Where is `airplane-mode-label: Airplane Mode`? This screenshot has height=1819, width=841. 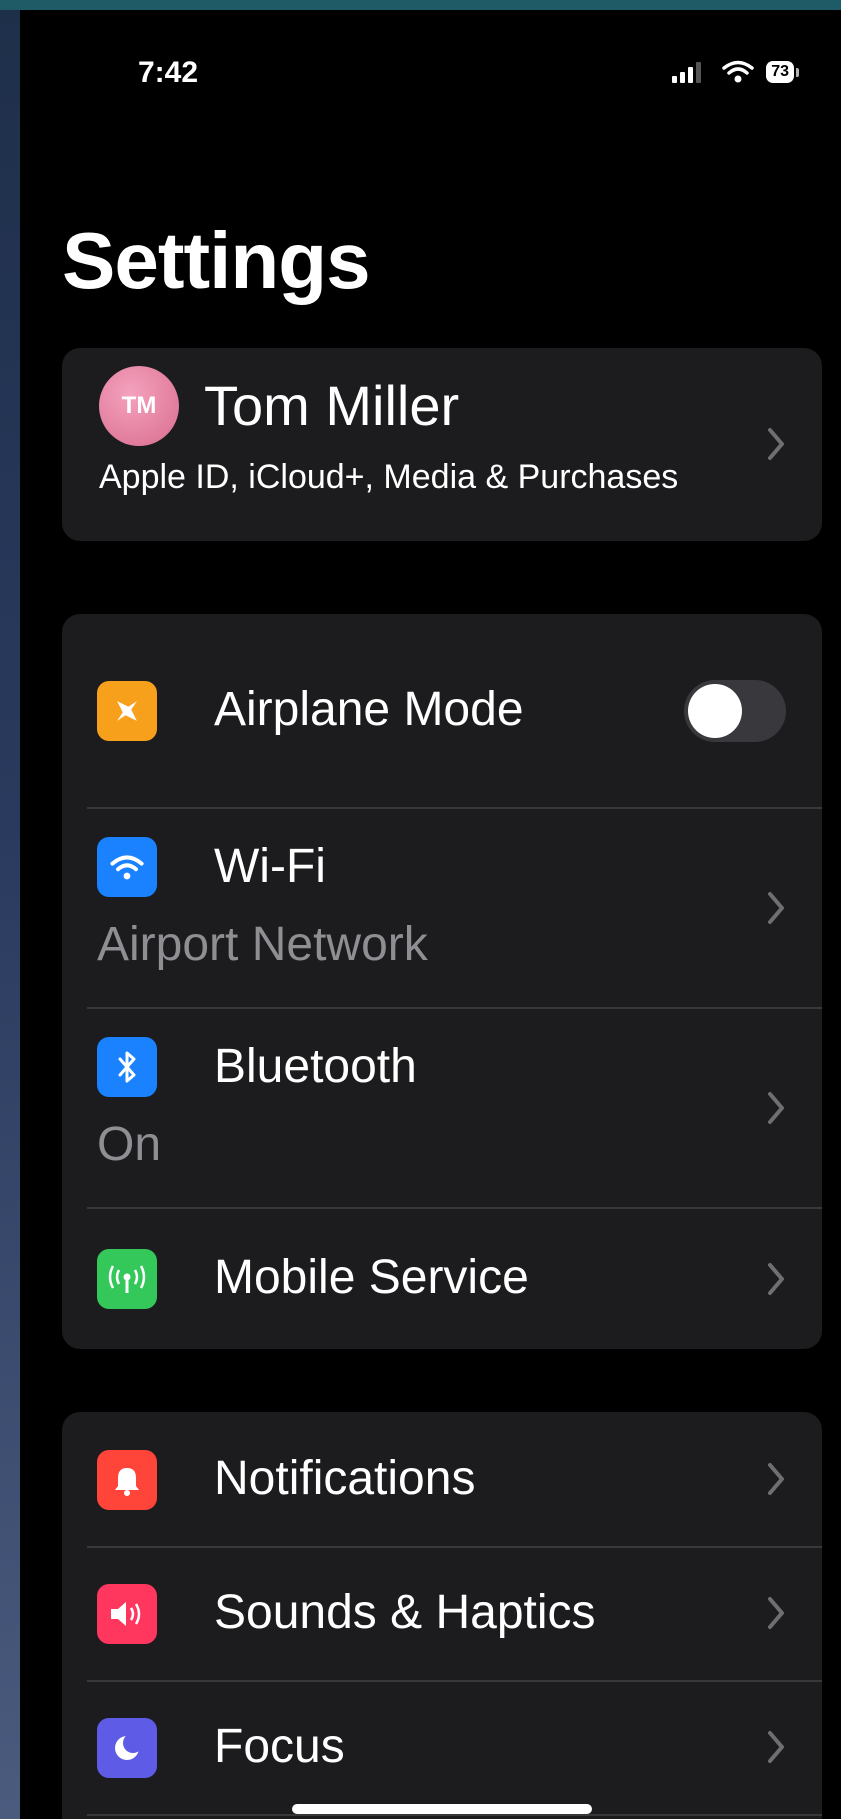 airplane-mode-label: Airplane Mode is located at coordinates (369, 709).